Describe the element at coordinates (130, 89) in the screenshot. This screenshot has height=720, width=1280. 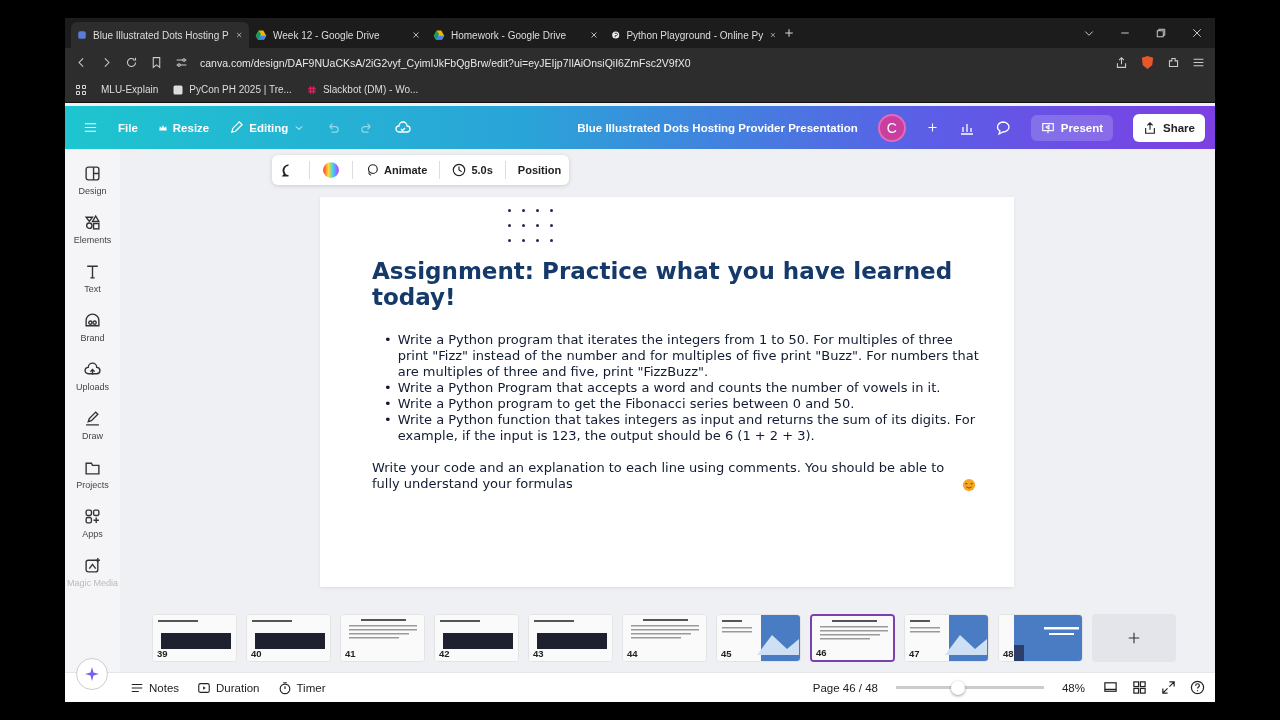
I see `bookmark: MLU-Explain` at that location.